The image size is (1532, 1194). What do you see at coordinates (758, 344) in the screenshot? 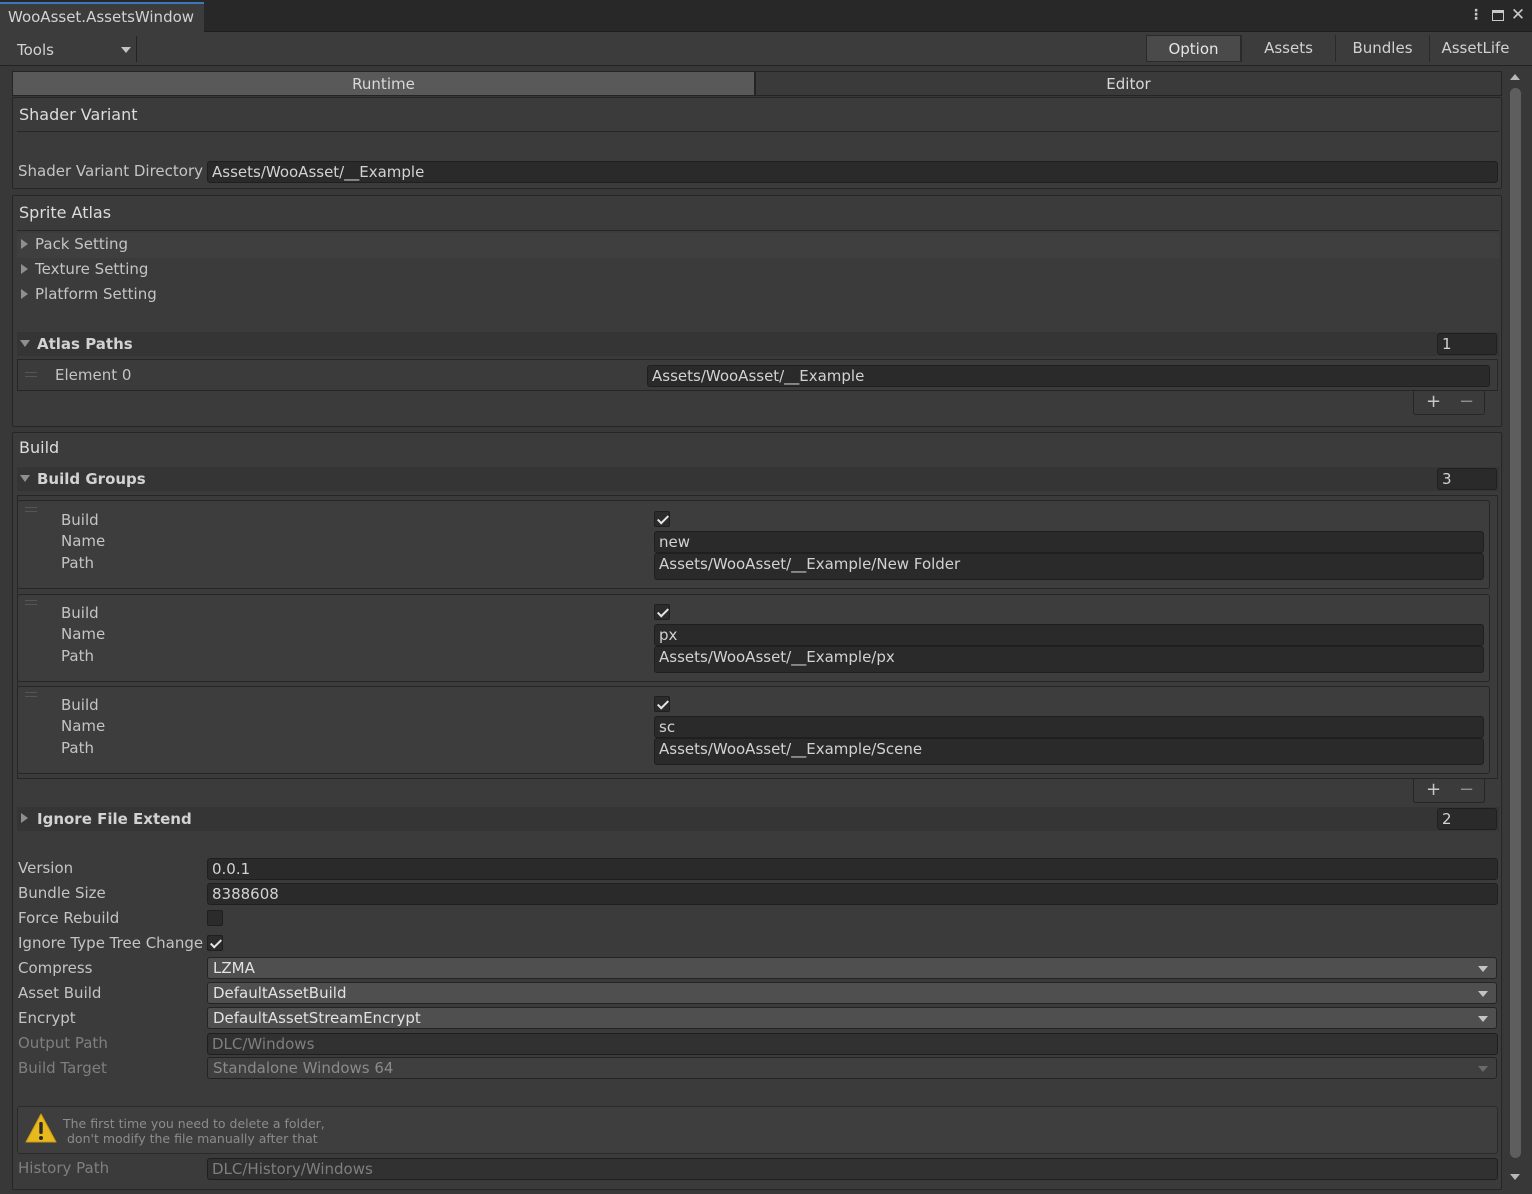
I see `atlas-paths-header: Atlas Paths` at bounding box center [758, 344].